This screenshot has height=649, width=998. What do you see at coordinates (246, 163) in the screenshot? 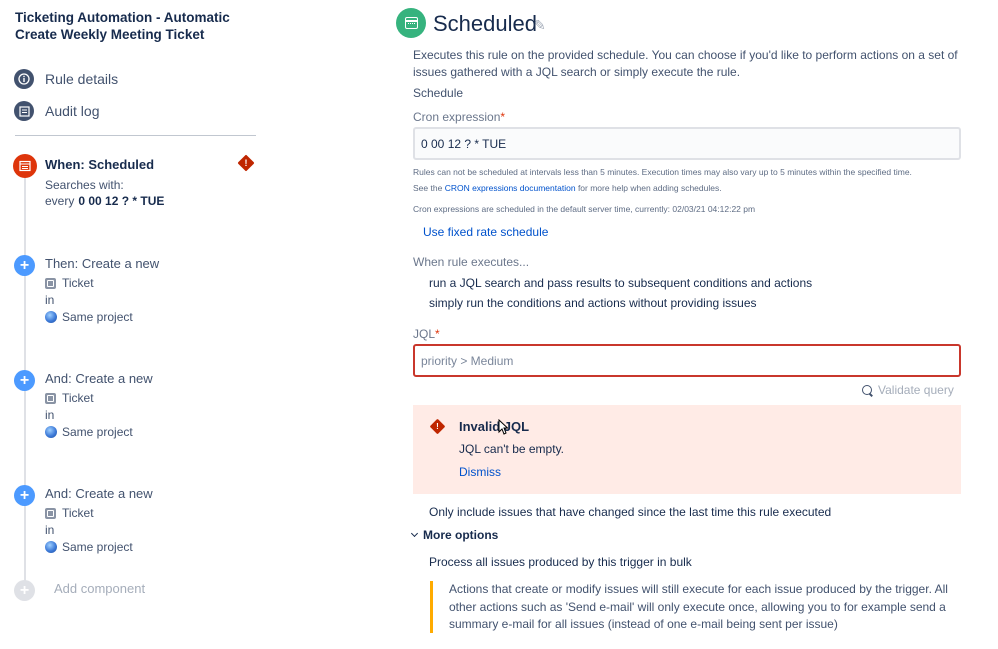
I see `warning-icon: !` at bounding box center [246, 163].